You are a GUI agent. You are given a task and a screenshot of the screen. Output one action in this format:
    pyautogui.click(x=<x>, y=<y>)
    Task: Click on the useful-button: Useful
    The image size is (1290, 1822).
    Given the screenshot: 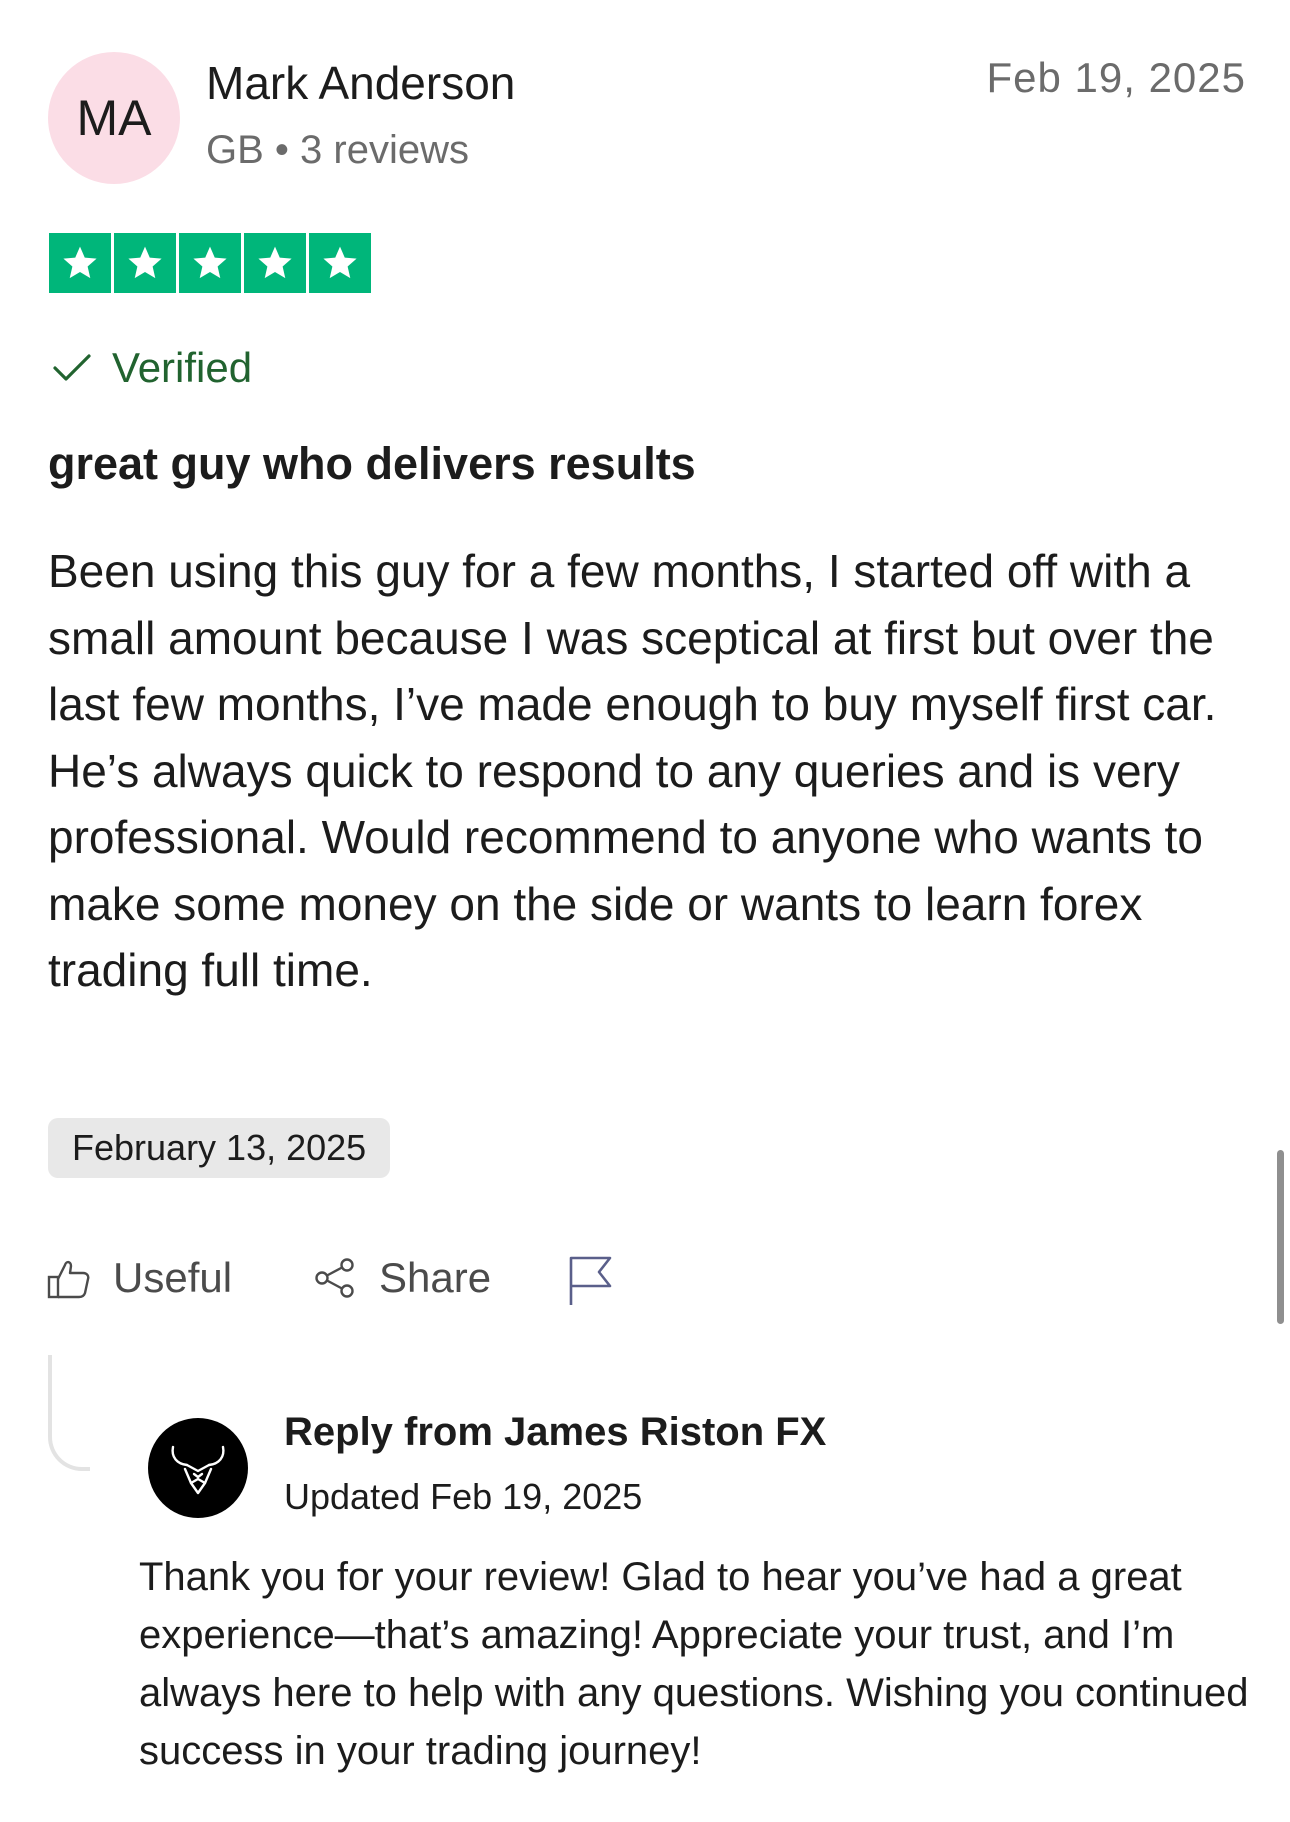 What is the action you would take?
    pyautogui.click(x=139, y=1278)
    